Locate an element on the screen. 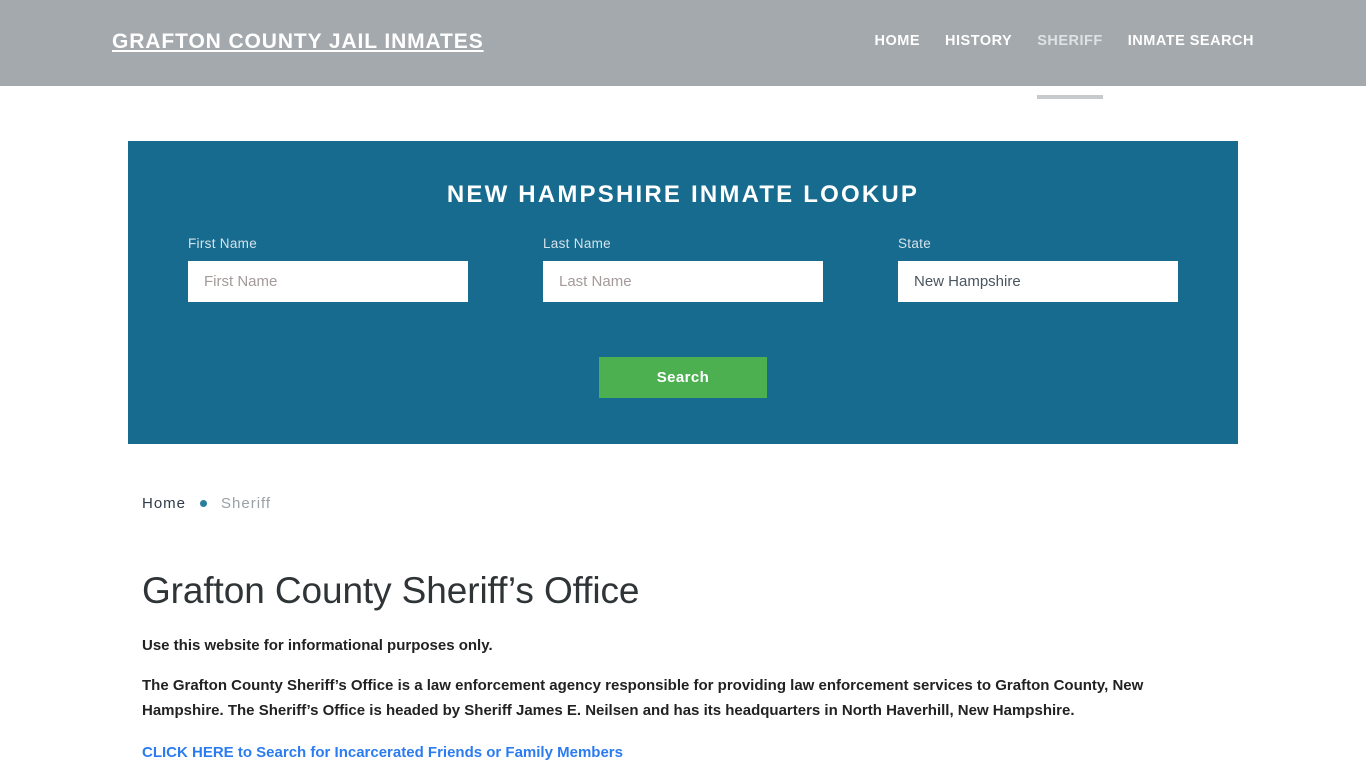 This screenshot has height=768, width=1366. lookup-panel-title: NEW HAMPSHIRE INMATE LOOKUP is located at coordinates (683, 194).